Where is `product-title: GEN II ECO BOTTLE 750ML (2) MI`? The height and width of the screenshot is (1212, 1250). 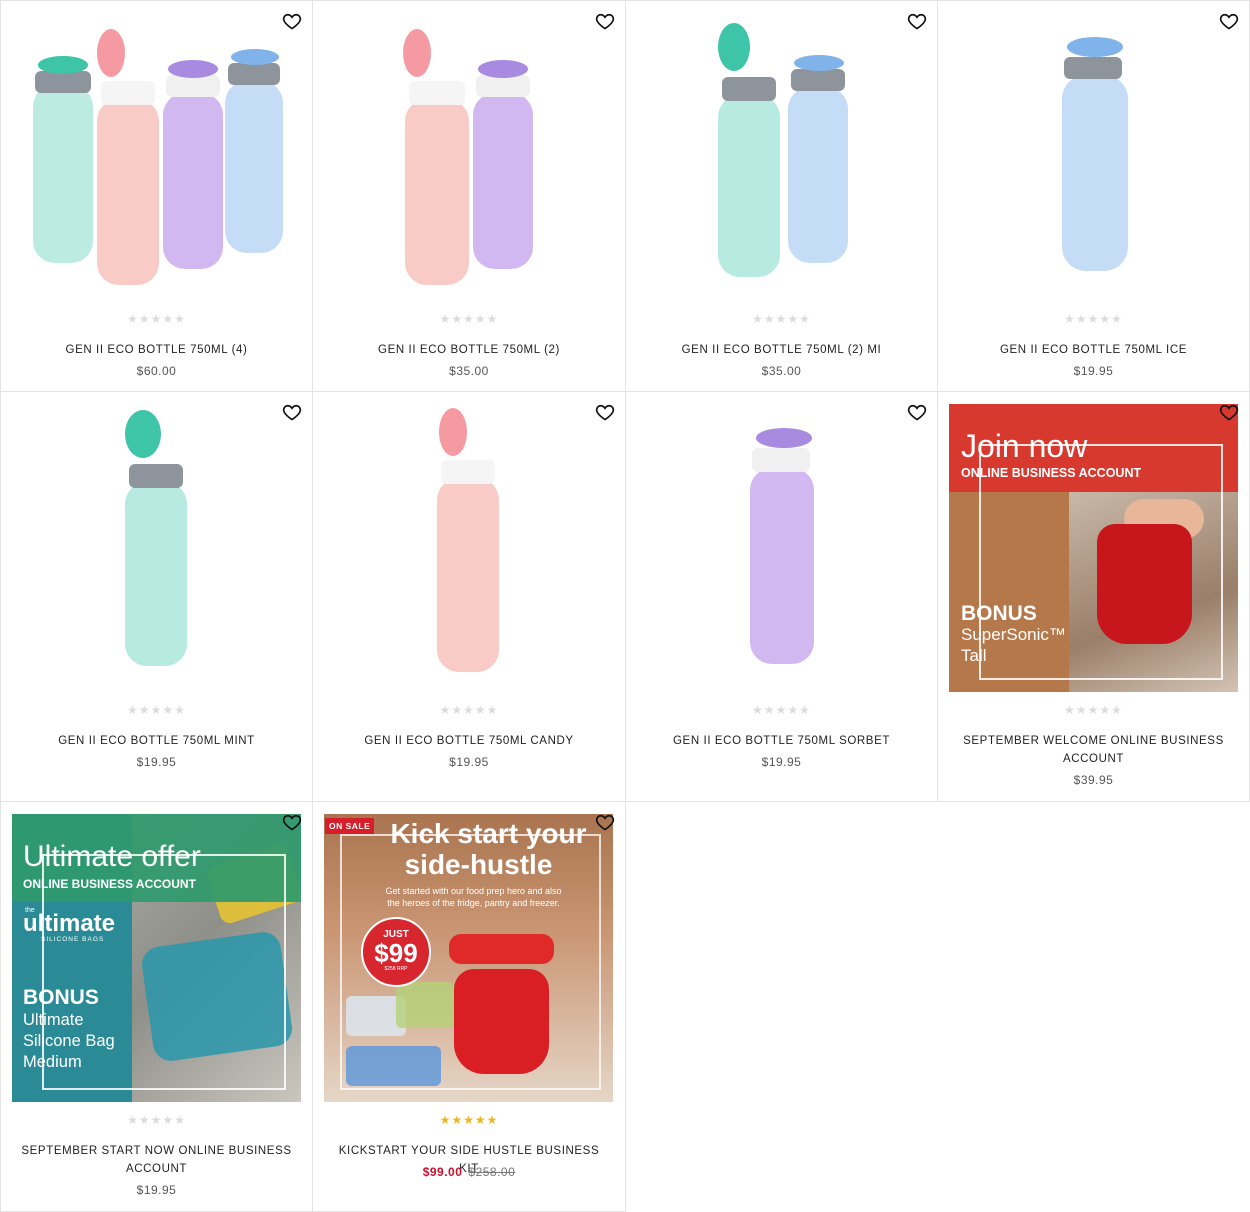 product-title: GEN II ECO BOTTLE 750ML (2) MI is located at coordinates (781, 350).